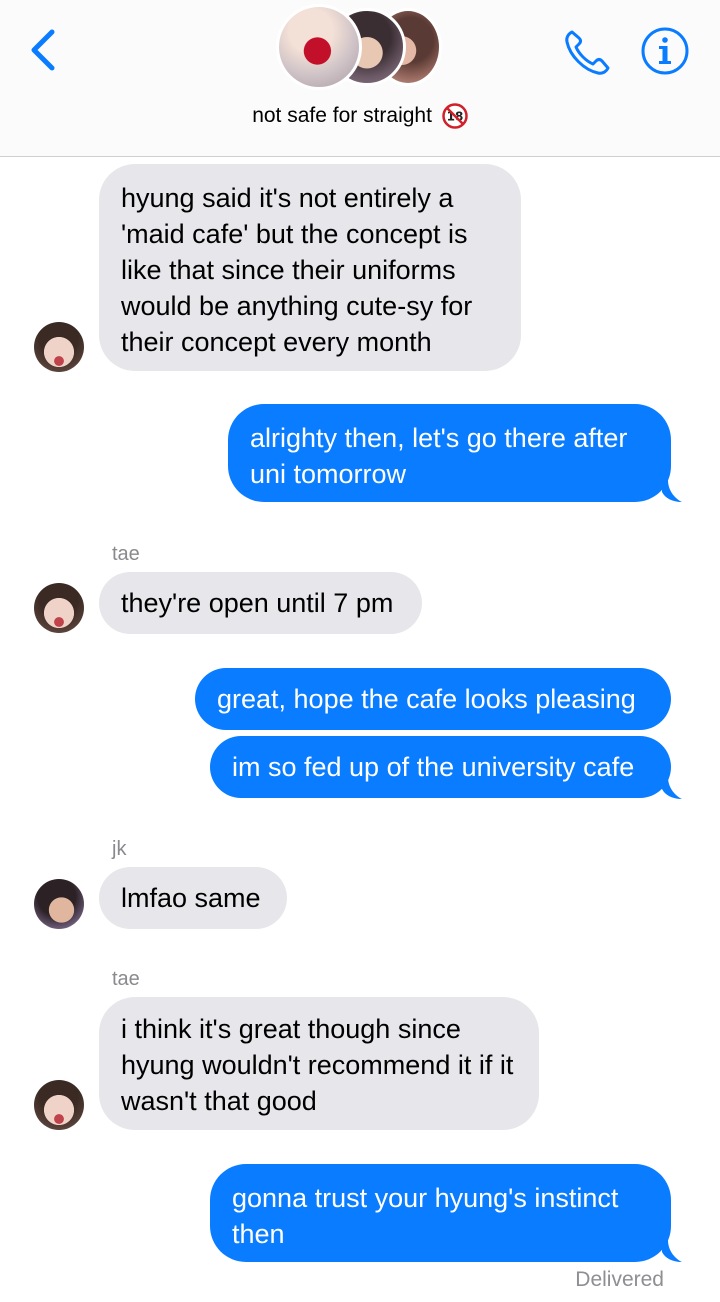 The width and height of the screenshot is (720, 1302). I want to click on incoming-message: they're open until 7 pm, so click(260, 603).